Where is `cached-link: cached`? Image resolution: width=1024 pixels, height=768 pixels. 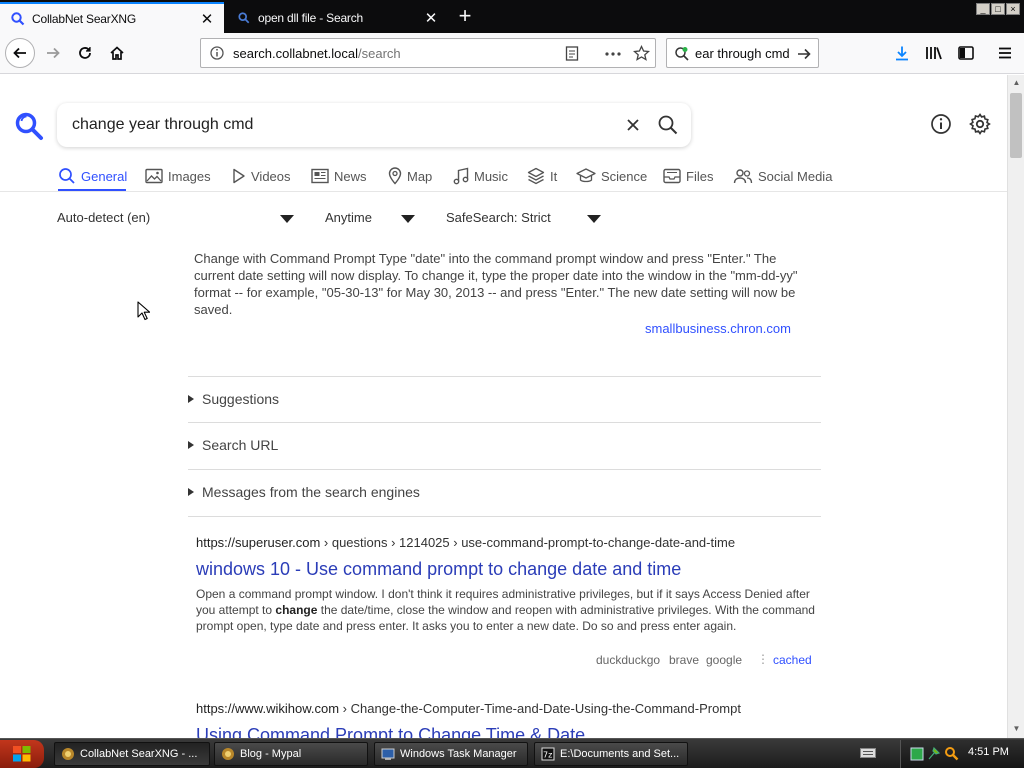 cached-link: cached is located at coordinates (792, 660).